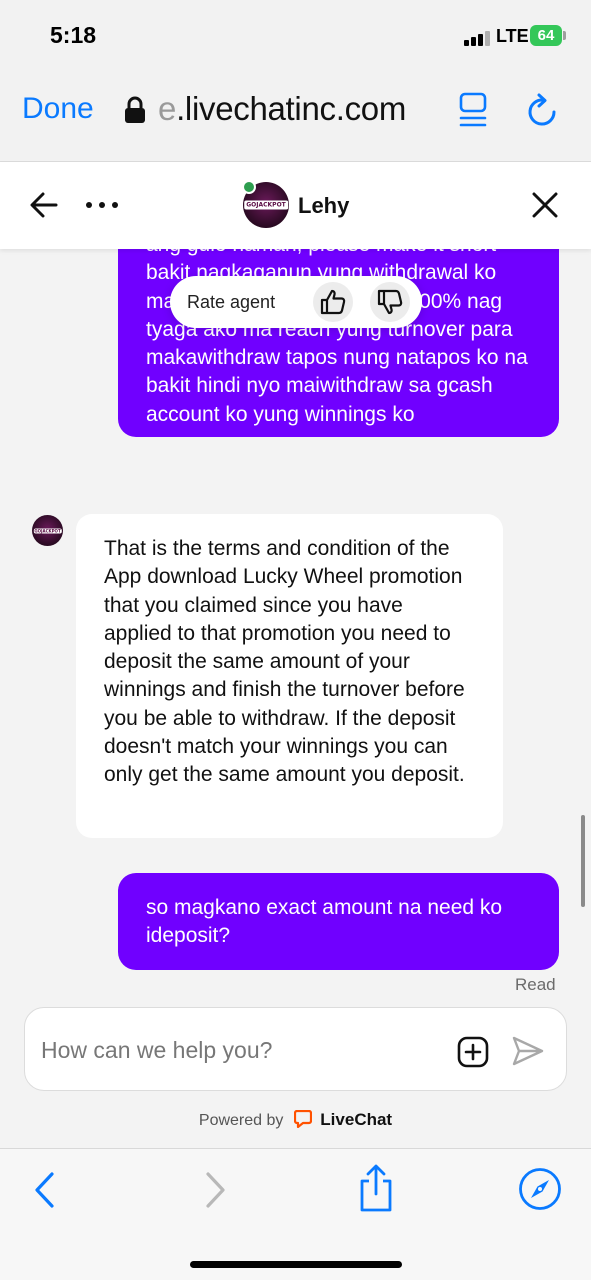  What do you see at coordinates (324, 205) in the screenshot?
I see `agent-name: Lehy` at bounding box center [324, 205].